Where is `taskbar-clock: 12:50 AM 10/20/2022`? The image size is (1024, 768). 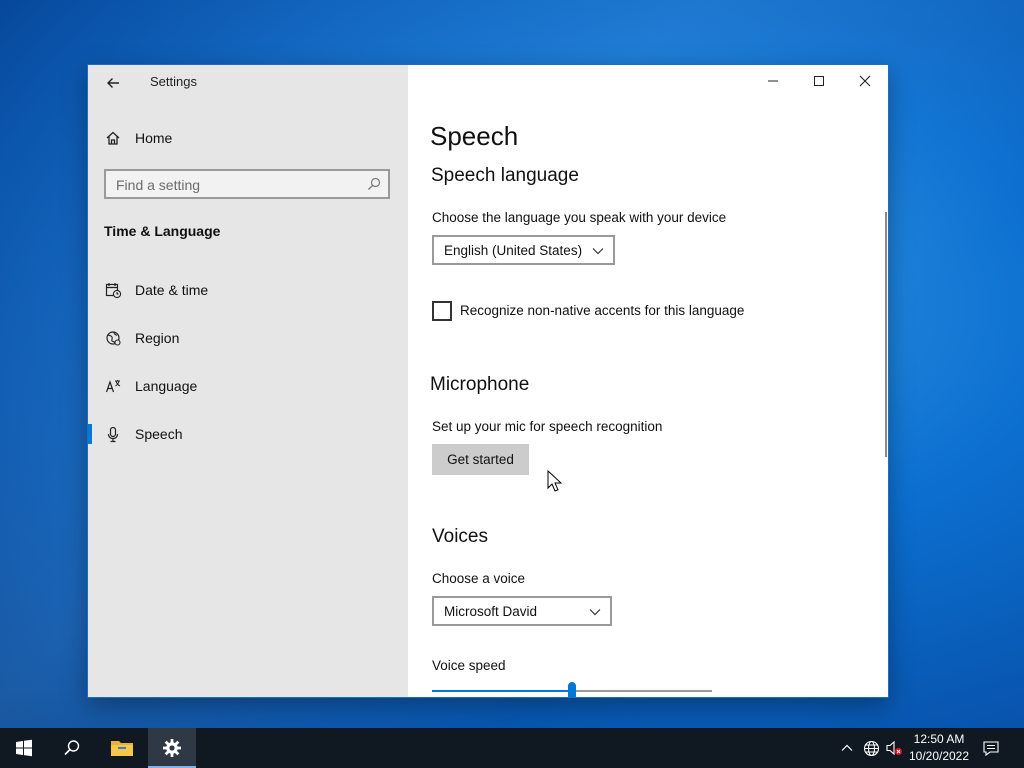
taskbar-clock: 12:50 AM 10/20/2022 is located at coordinates (939, 748).